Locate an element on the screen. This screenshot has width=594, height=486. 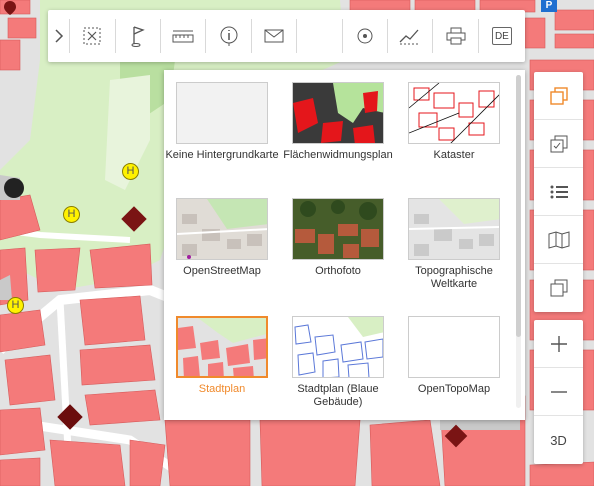
search-location-button is located at coordinates (365, 36).